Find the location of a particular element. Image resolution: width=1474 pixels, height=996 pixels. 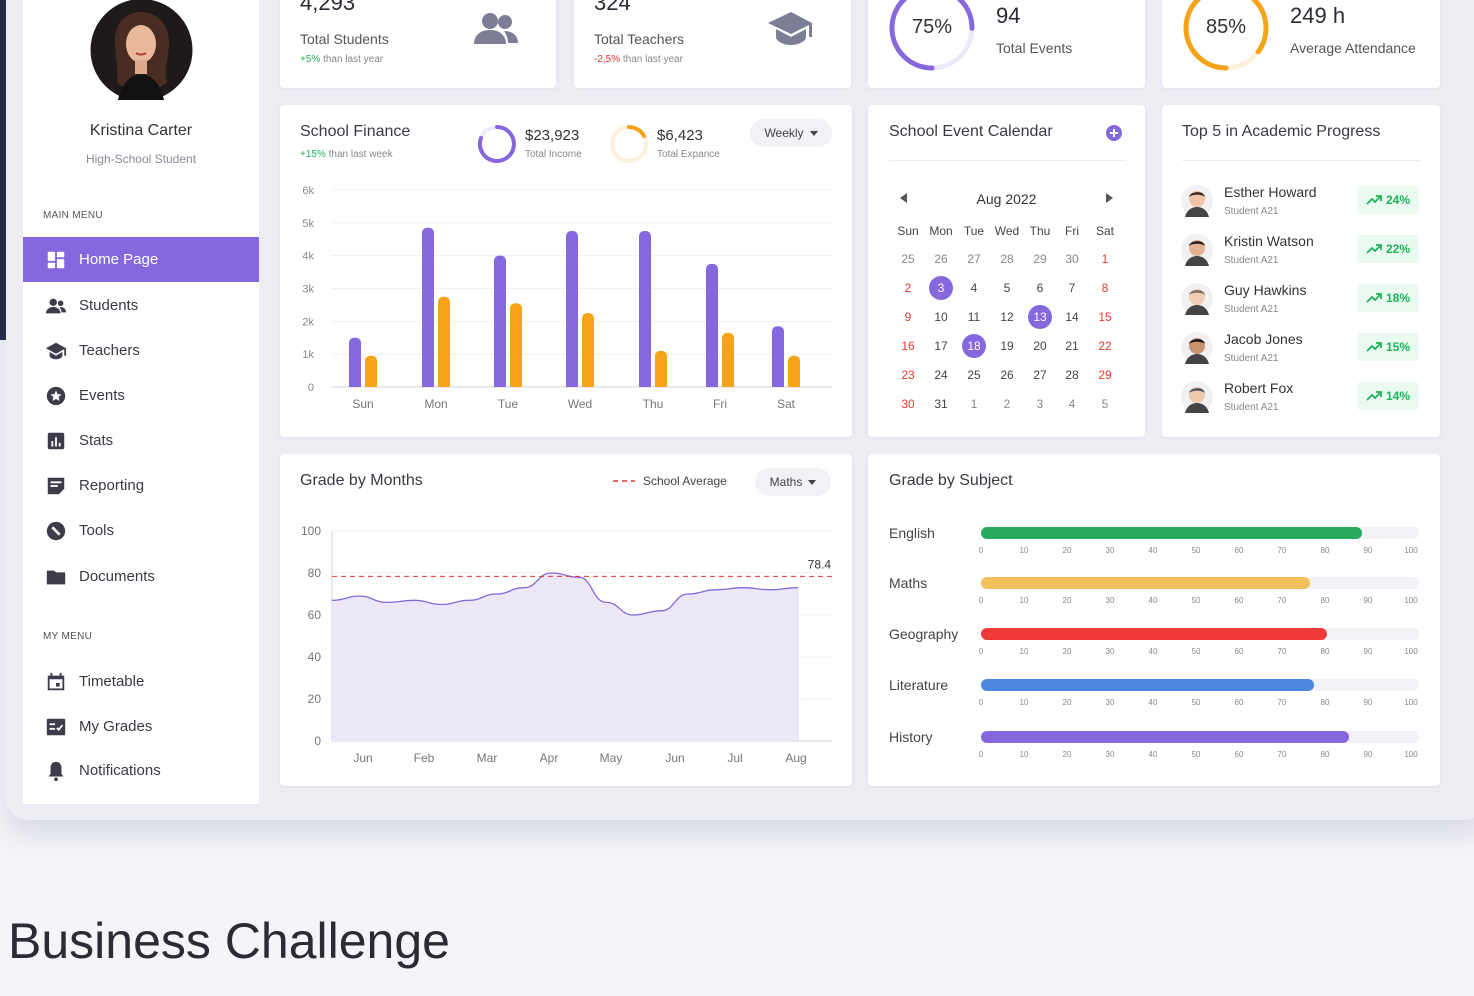

subject-bar-geography is located at coordinates (1154, 634).